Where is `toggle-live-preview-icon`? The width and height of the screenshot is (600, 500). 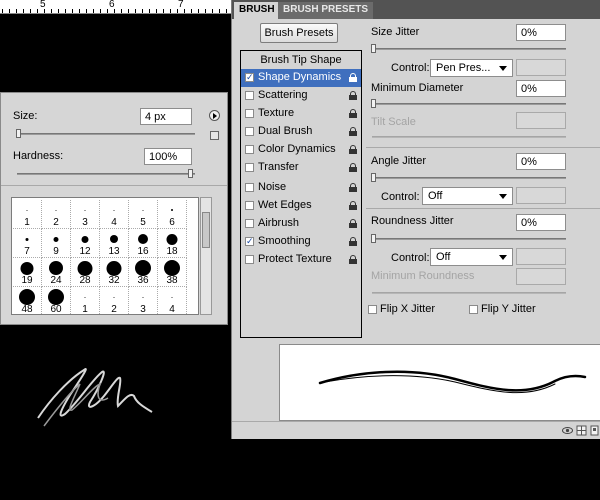
toggle-live-preview-icon is located at coordinates (567, 430).